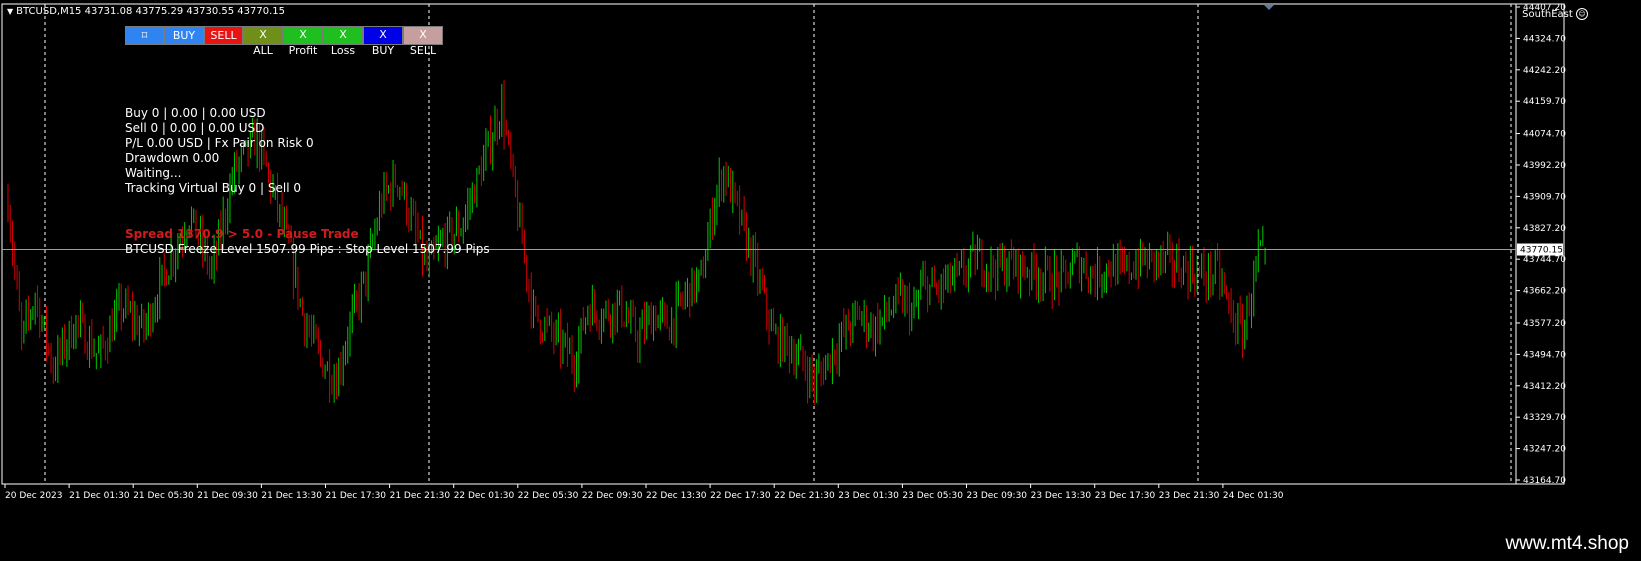 The height and width of the screenshot is (561, 1641). What do you see at coordinates (804, 496) in the screenshot?
I see `time-label: 22 Dec 21:30` at bounding box center [804, 496].